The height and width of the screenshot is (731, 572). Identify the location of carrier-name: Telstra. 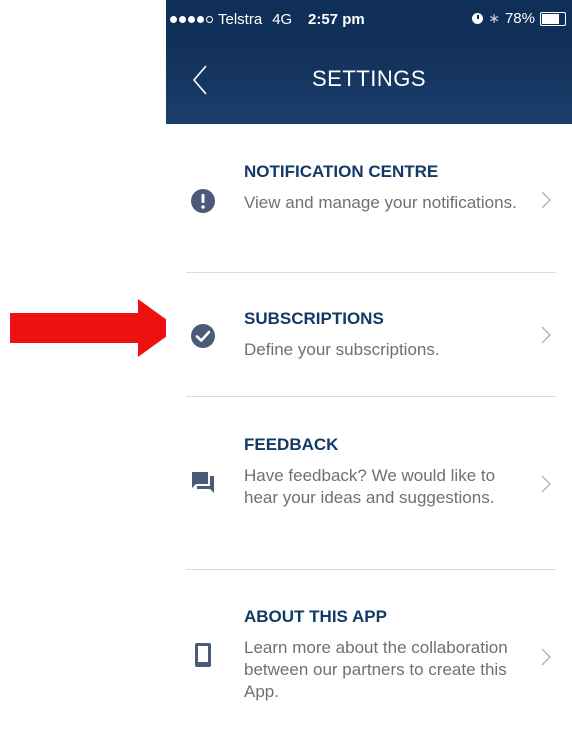
(240, 19).